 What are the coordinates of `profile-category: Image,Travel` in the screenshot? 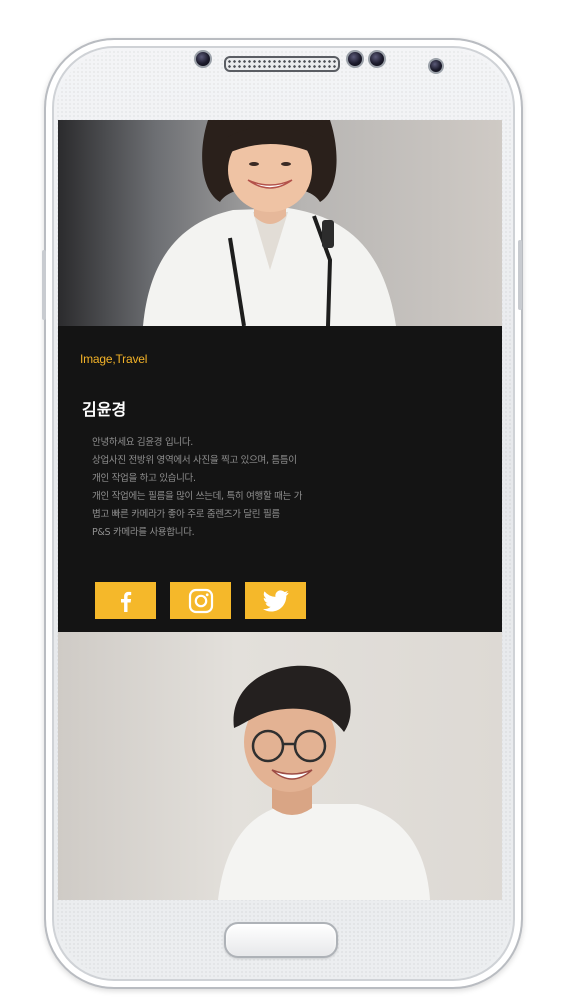 It's located at (114, 359).